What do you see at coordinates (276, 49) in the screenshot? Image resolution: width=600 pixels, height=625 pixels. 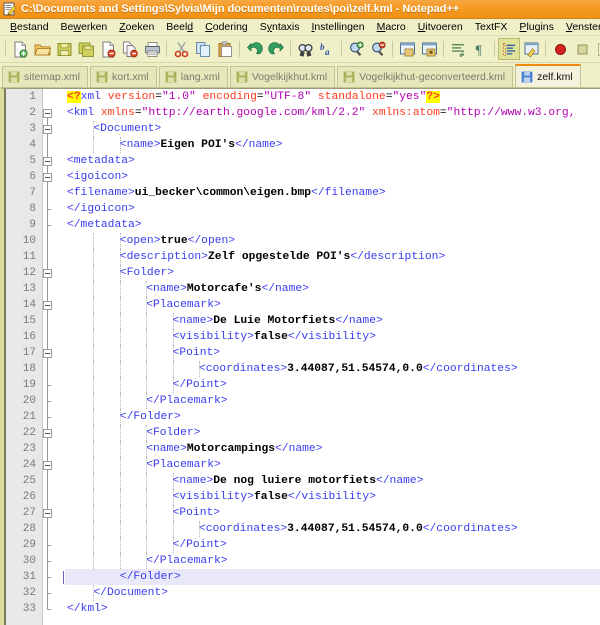 I see `redo-icon` at bounding box center [276, 49].